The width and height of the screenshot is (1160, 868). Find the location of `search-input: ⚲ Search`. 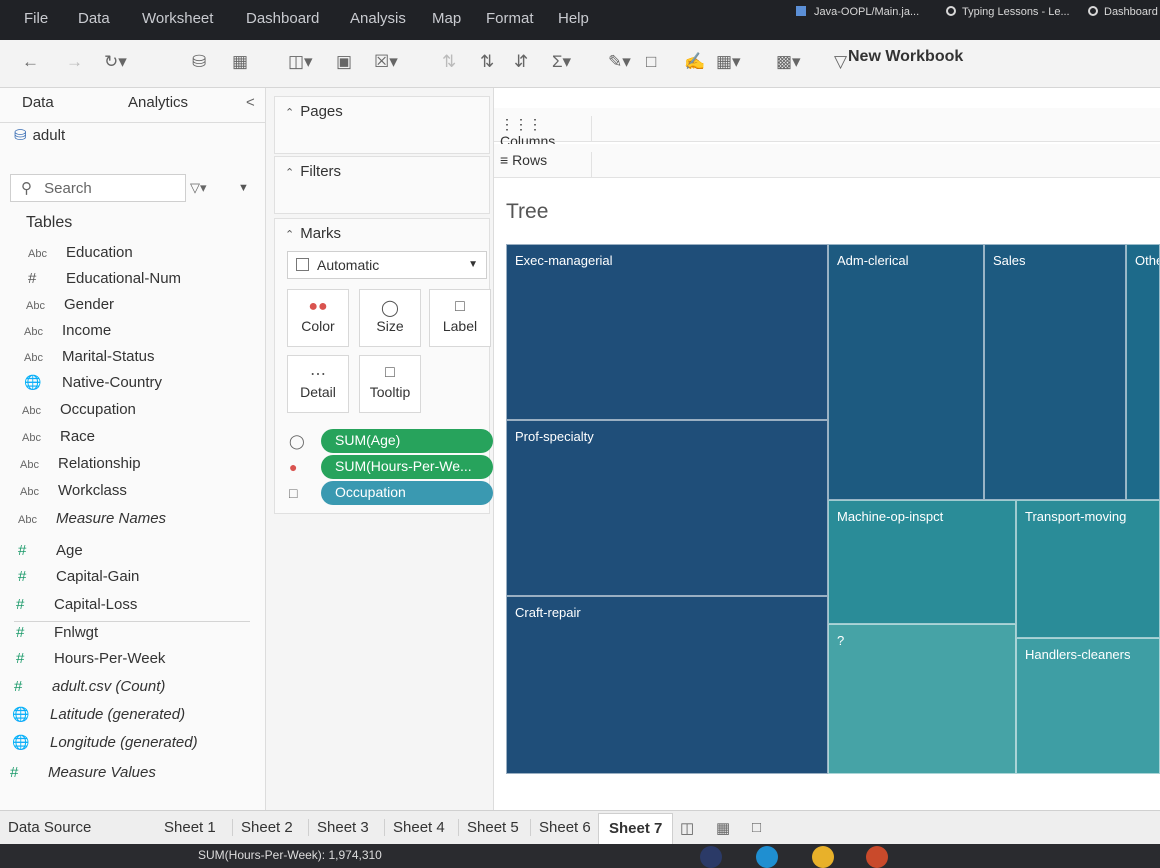

search-input: ⚲ Search is located at coordinates (98, 188).